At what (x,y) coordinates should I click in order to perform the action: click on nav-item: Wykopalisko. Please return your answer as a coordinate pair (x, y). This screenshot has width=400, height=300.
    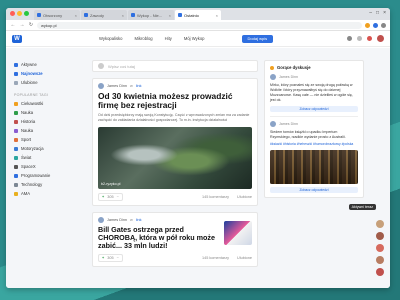
    Looking at the image, I should click on (110, 38).